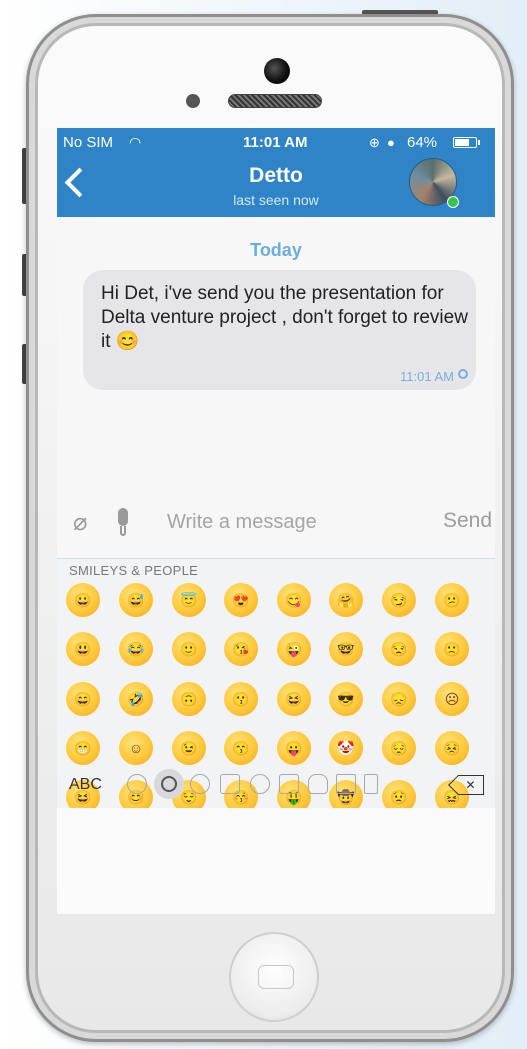 The height and width of the screenshot is (1049, 527). What do you see at coordinates (277, 71) in the screenshot?
I see `front-camera` at bounding box center [277, 71].